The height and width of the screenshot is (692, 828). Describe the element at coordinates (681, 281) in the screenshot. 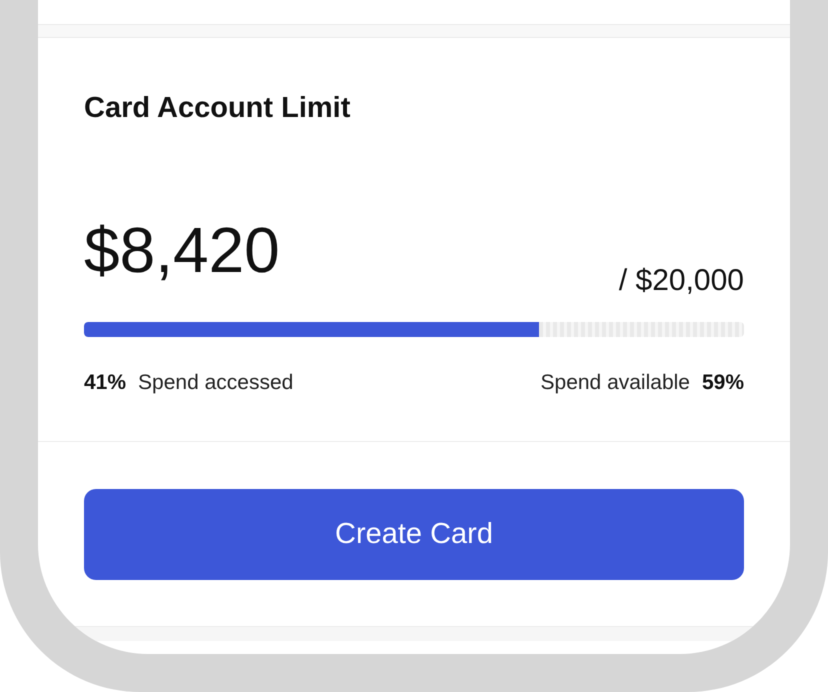

I see `limit-amount: / $20,000` at that location.